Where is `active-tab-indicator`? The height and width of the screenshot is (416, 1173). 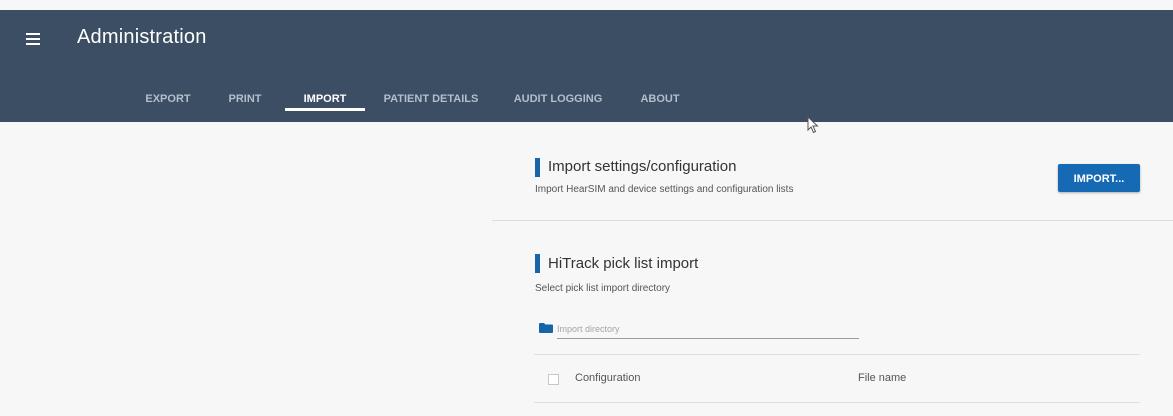 active-tab-indicator is located at coordinates (325, 109).